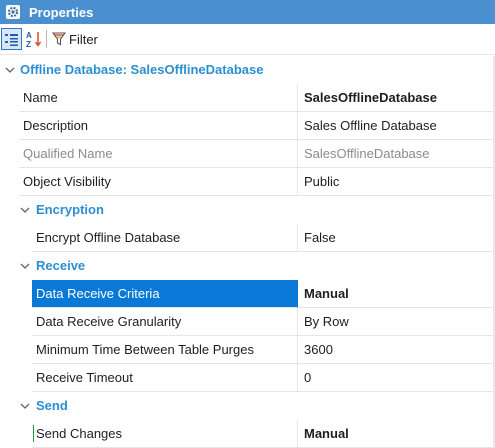 This screenshot has height=448, width=495. Describe the element at coordinates (83, 39) in the screenshot. I see `filter-label: Filter` at that location.